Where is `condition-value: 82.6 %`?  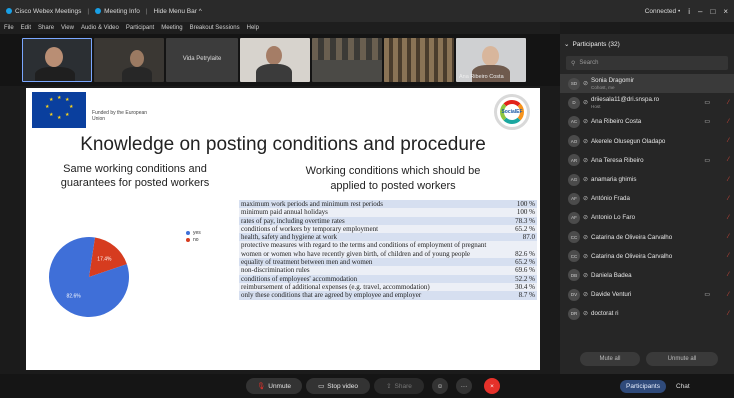
condition-value: 82.6 % is located at coordinates (514, 250).